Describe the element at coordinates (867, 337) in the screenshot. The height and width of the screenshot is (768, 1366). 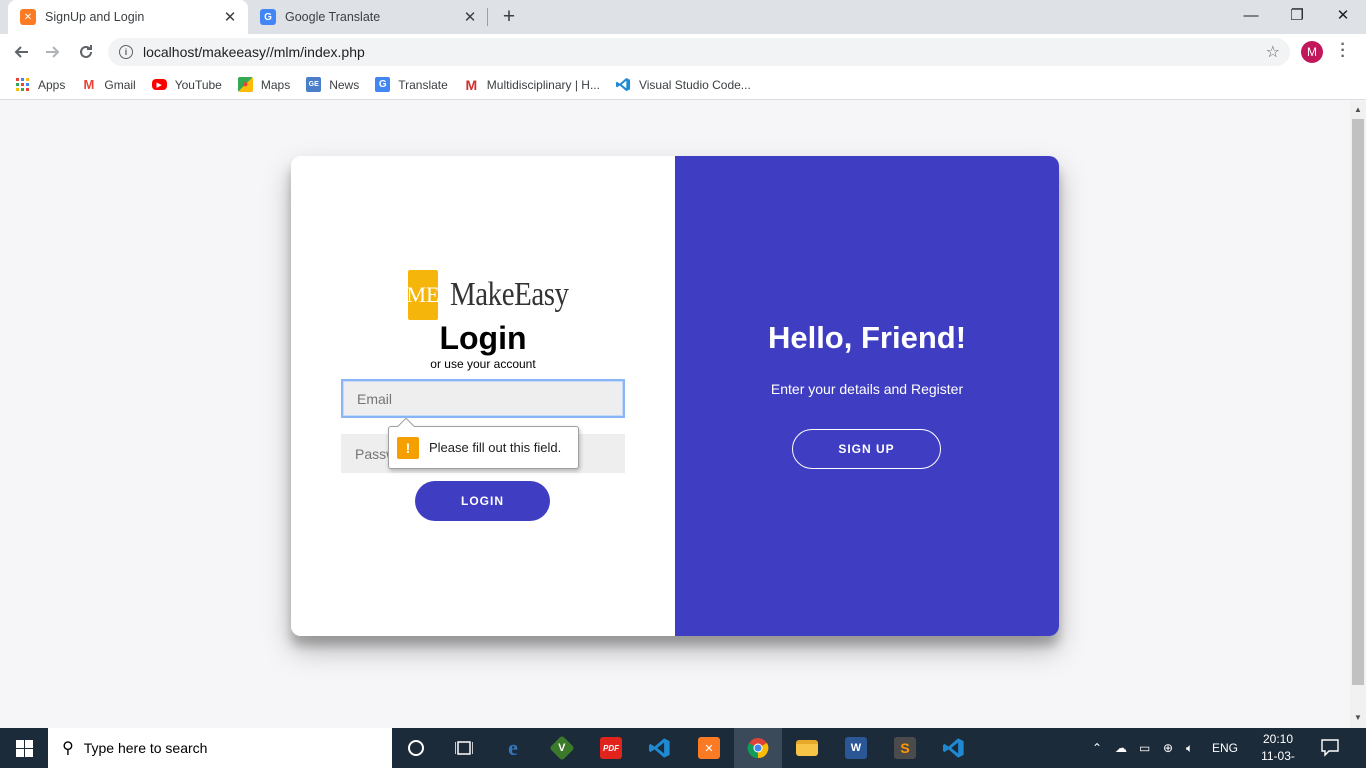
I see `overlay-title: Hello, Friend!` at that location.